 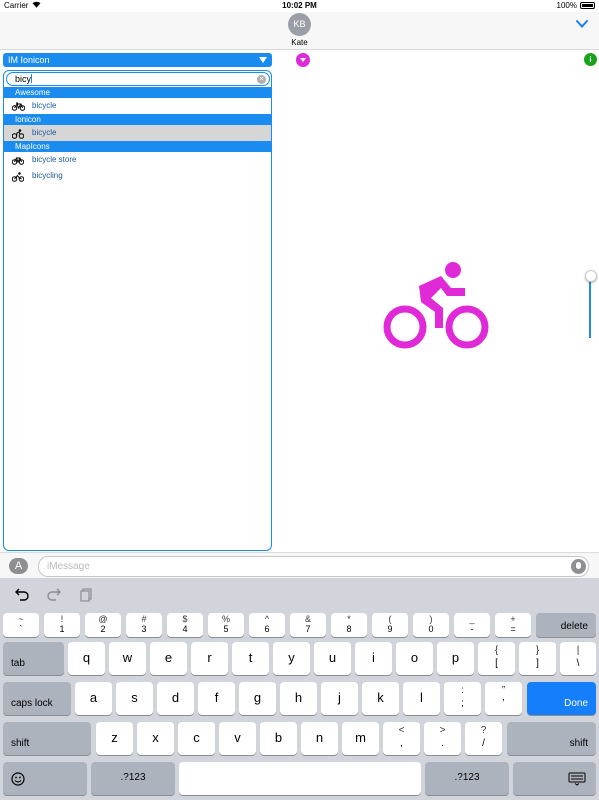 What do you see at coordinates (137, 60) in the screenshot?
I see `icon-set-selector: IM Ionicon` at bounding box center [137, 60].